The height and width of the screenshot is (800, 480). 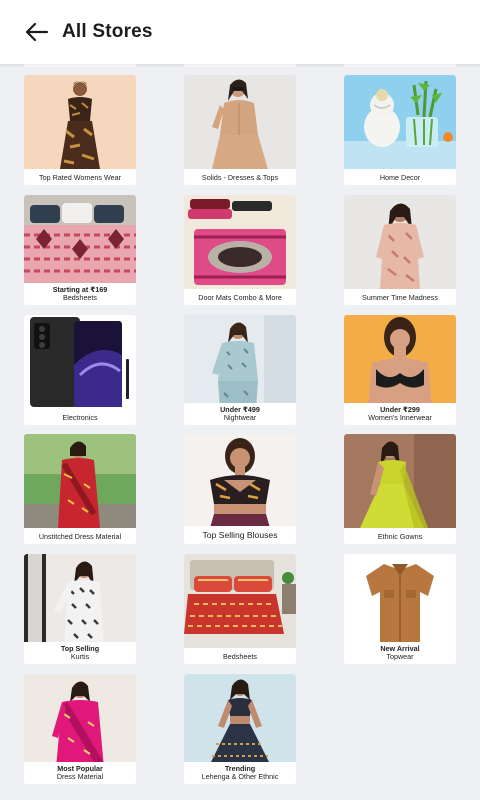 I want to click on store-card-nightwear-499: Under ₹499 Nightwear, so click(x=240, y=370).